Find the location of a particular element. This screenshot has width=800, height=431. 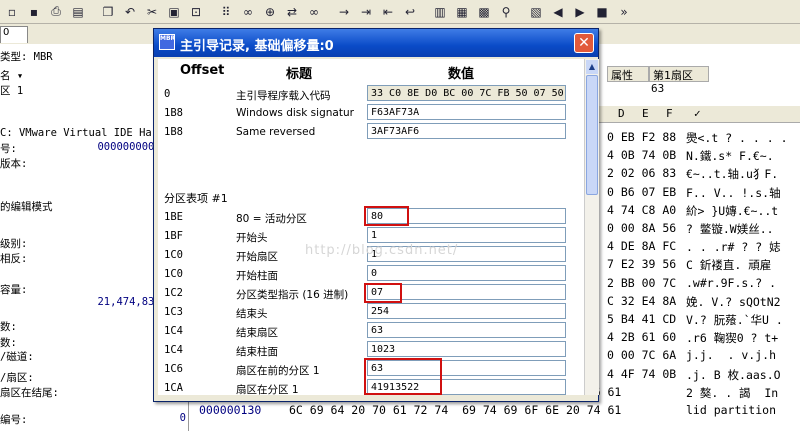

hex-text: 2 獒. . 謁 In is located at coordinates (732, 393).